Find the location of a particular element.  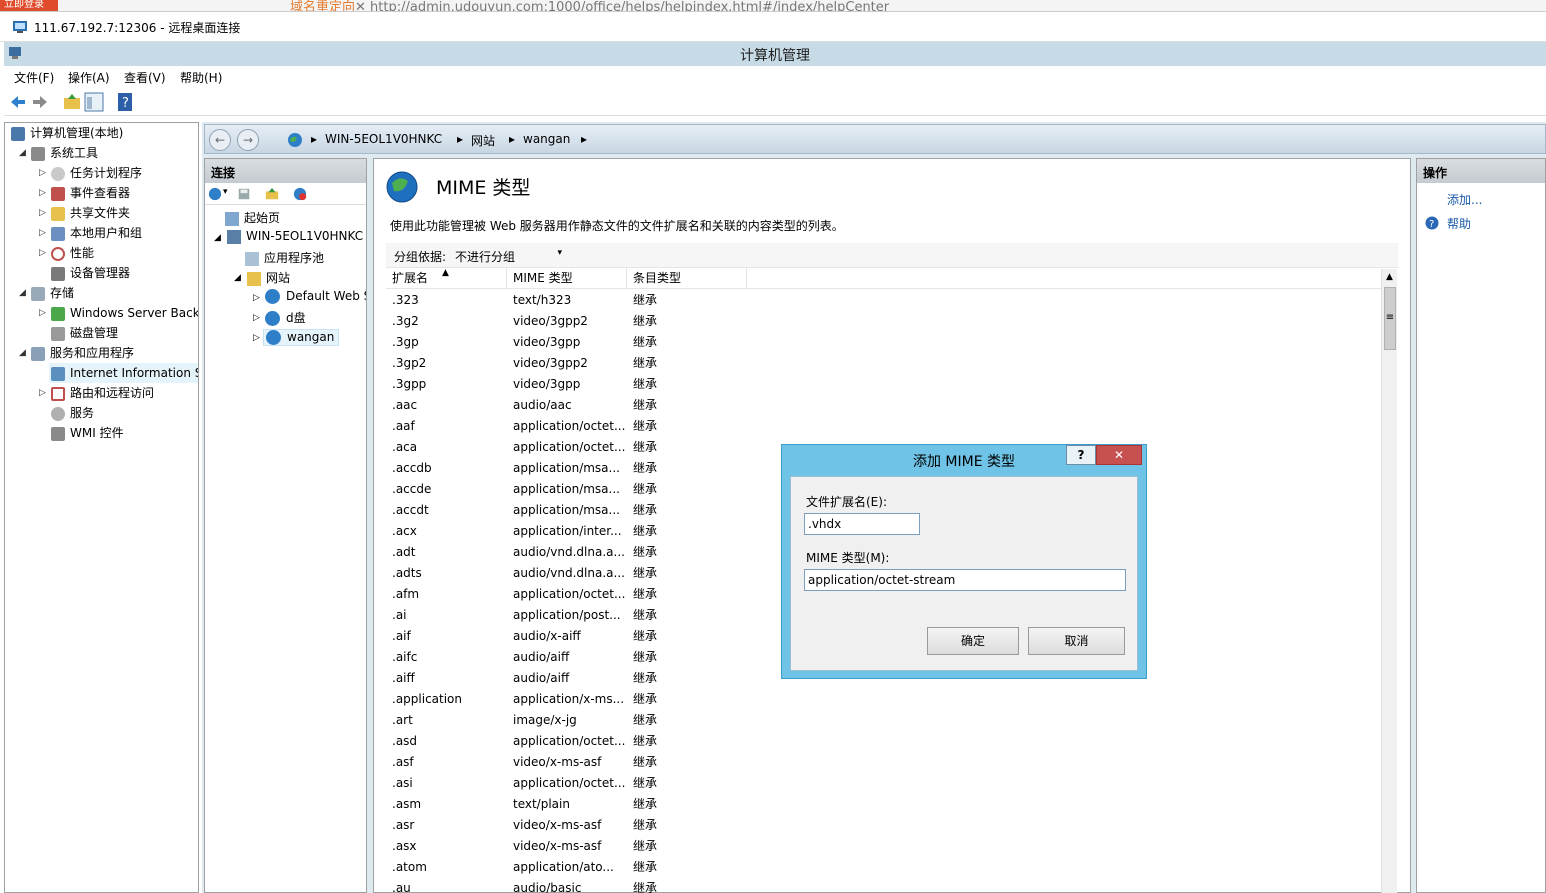

tree-services-apps: 服务和应用程序 is located at coordinates (82, 353).